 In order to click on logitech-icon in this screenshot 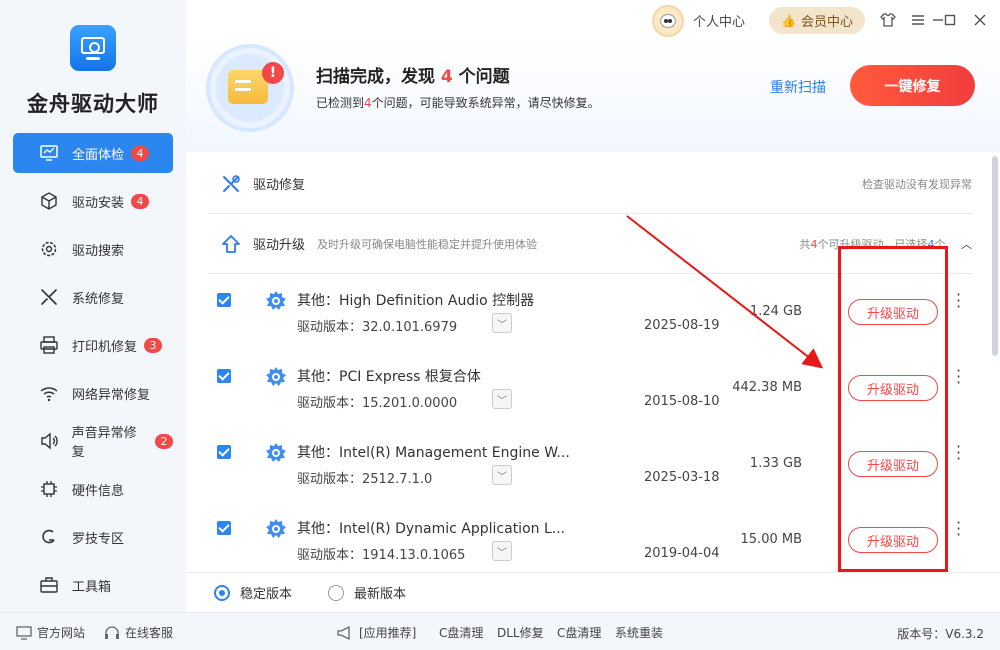, I will do `click(49, 537)`.